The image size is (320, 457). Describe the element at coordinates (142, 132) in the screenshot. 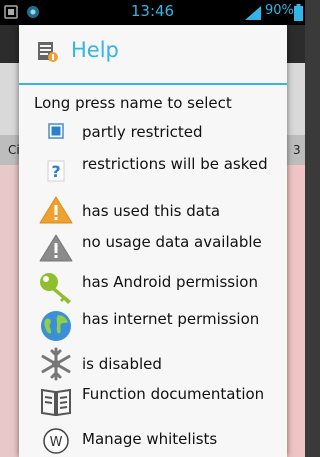

I see `legend-label: partly restricted` at that location.